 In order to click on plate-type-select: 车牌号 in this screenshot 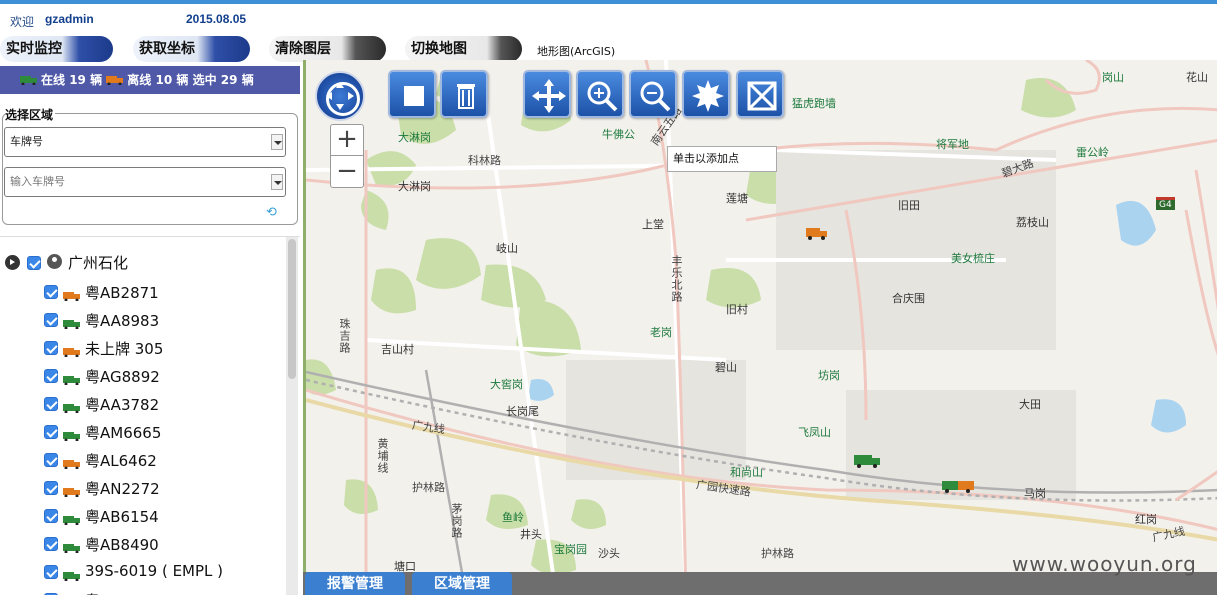, I will do `click(145, 142)`.